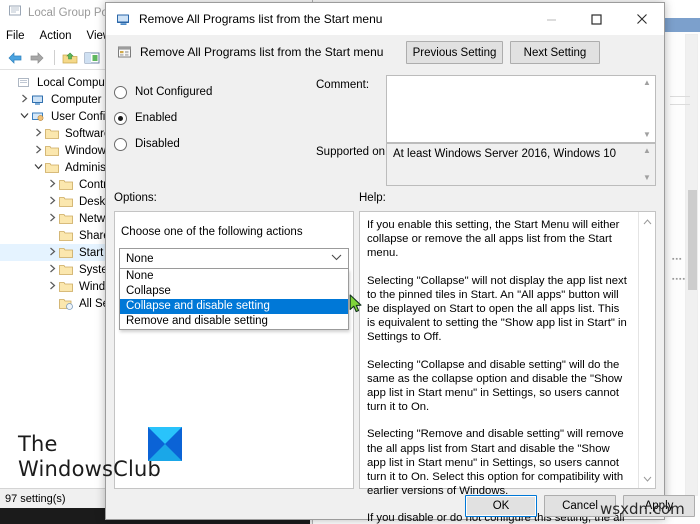 This screenshot has width=700, height=524. I want to click on window-controls, so click(596, 19).